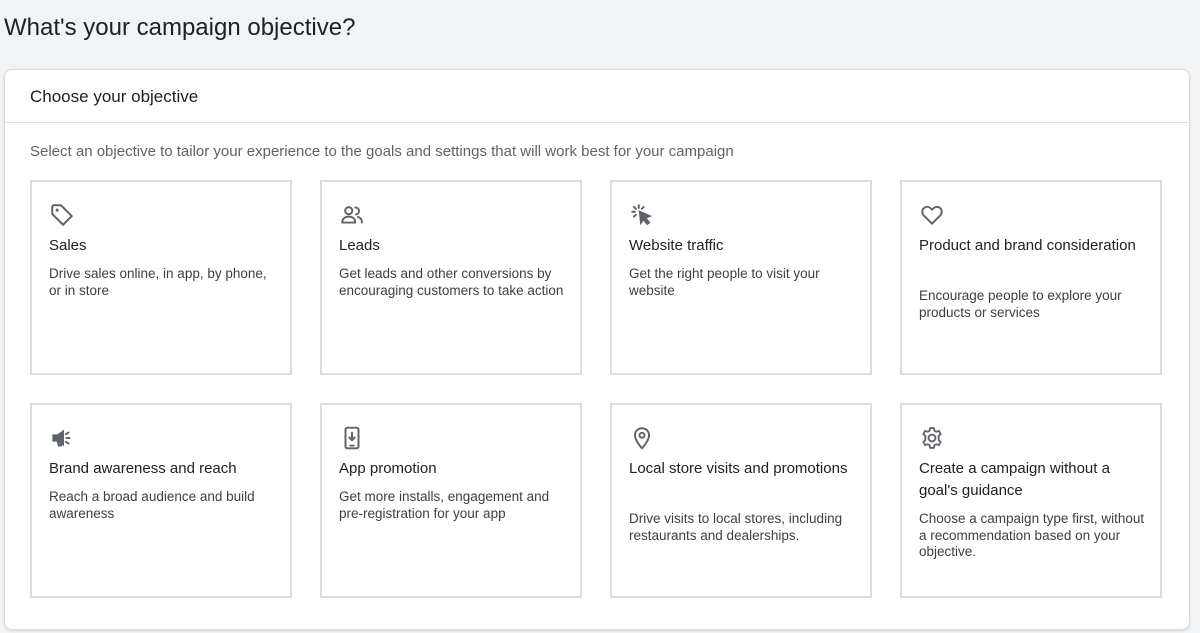 This screenshot has width=1200, height=633. What do you see at coordinates (359, 245) in the screenshot?
I see `card-title: Leads` at bounding box center [359, 245].